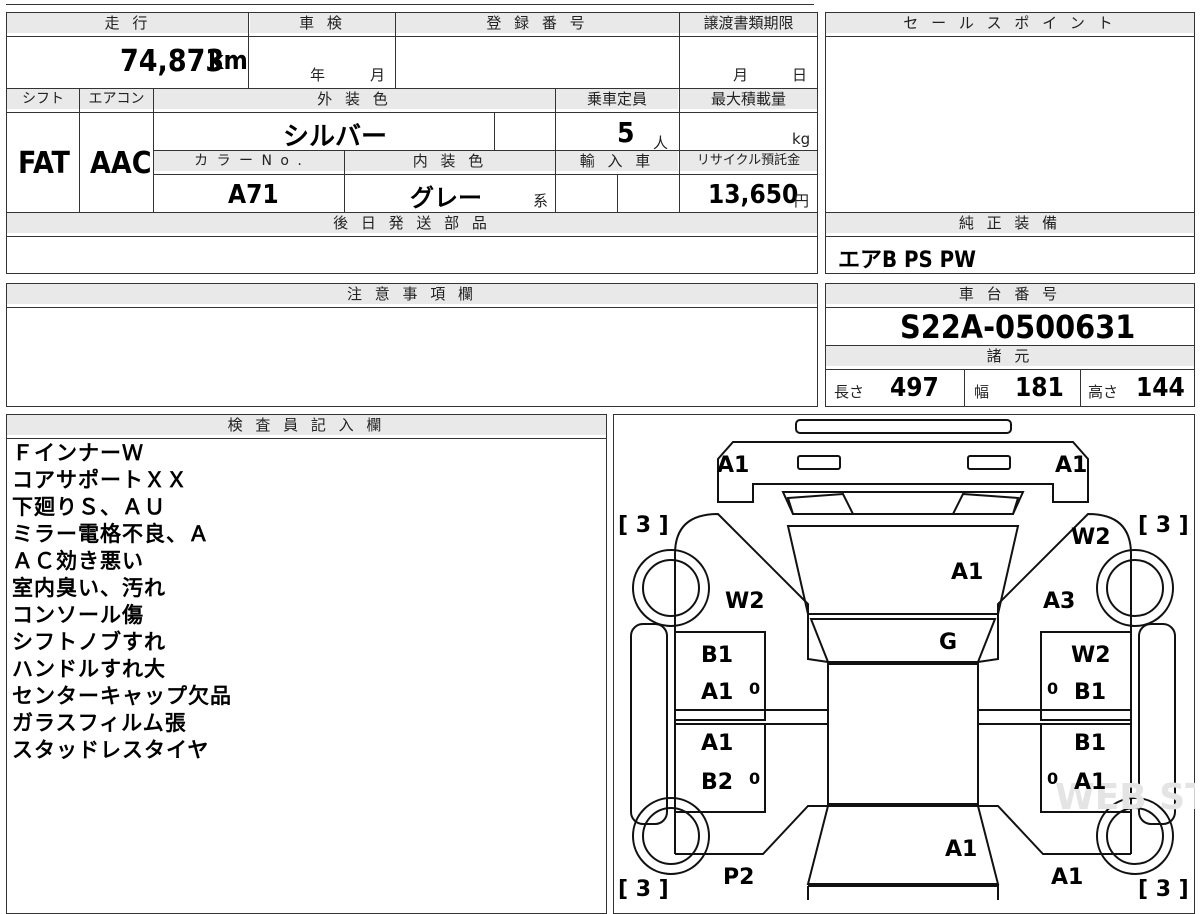 This screenshot has width=1200, height=914. What do you see at coordinates (78, 615) in the screenshot?
I see `inspector-note: コンソール傷` at bounding box center [78, 615].